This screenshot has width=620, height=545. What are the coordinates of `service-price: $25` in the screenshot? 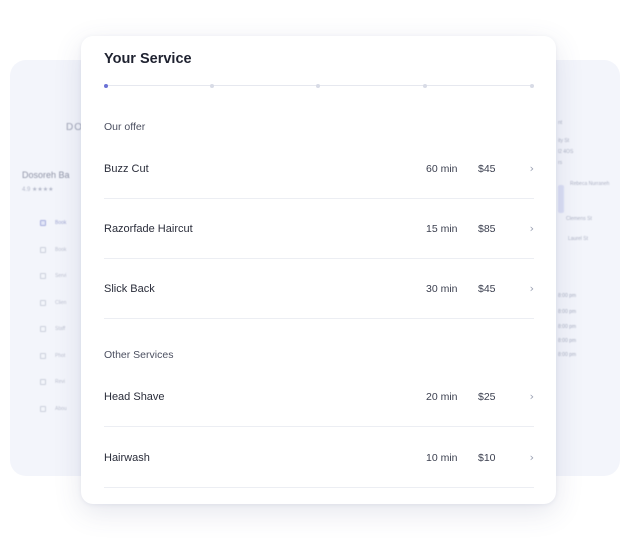 It's located at (487, 396).